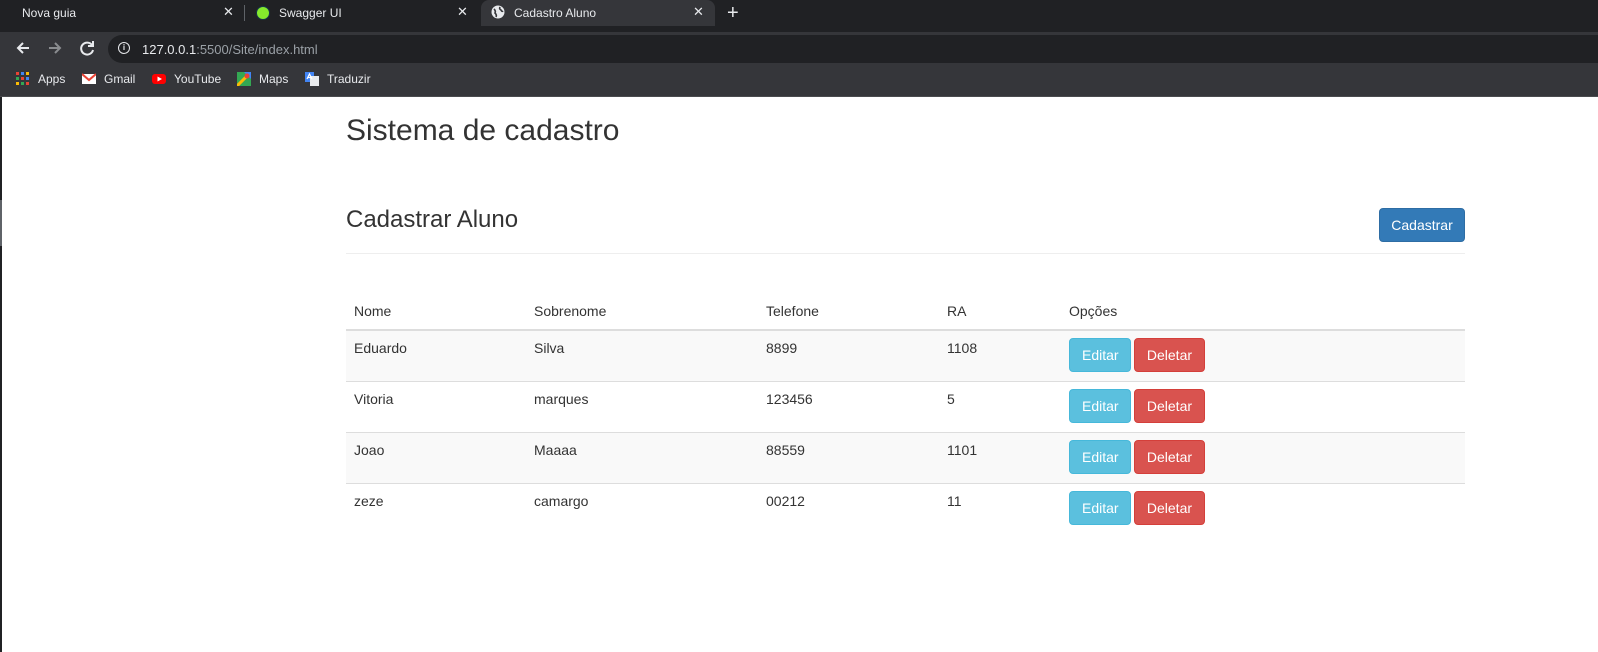 The image size is (1598, 652). I want to click on cell-telefone: 8899, so click(848, 355).